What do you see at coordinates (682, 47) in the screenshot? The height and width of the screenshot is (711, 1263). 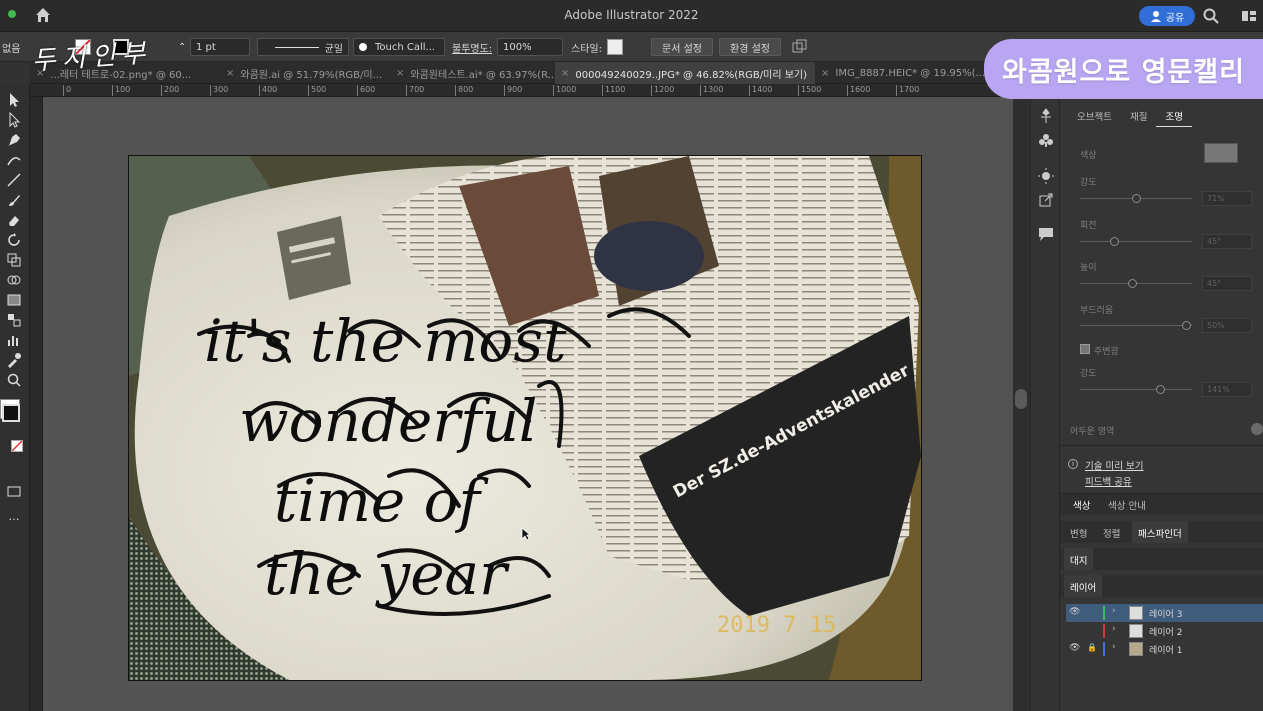 I see `document-setup-button: 문서 설정` at bounding box center [682, 47].